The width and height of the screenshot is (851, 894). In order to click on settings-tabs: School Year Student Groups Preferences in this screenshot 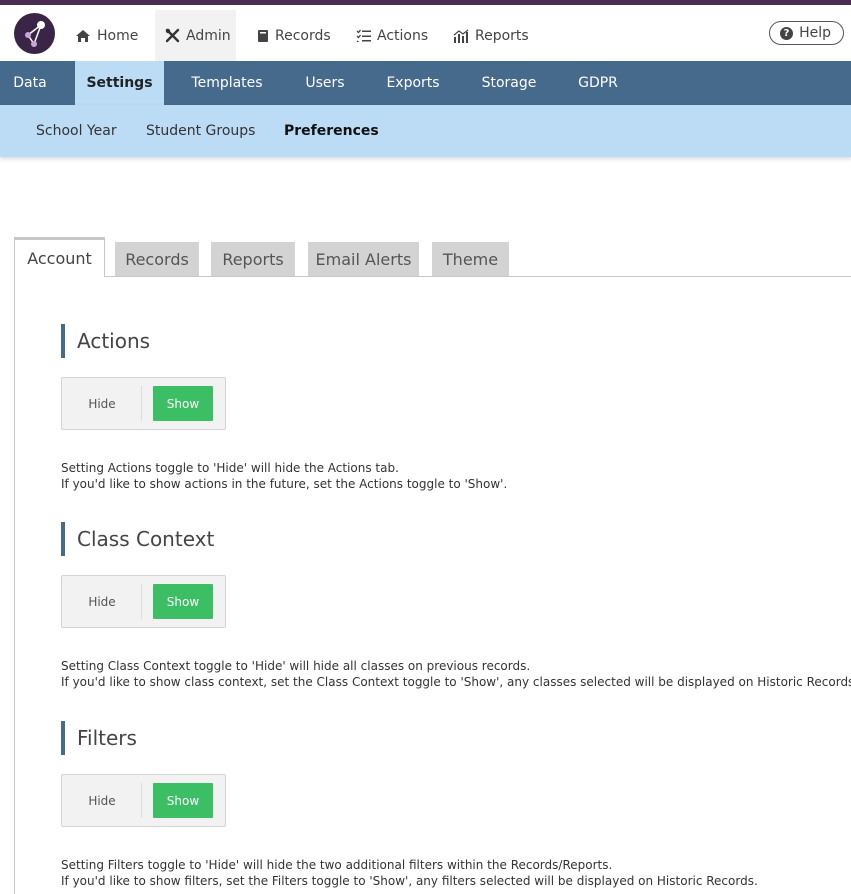, I will do `click(425, 131)`.